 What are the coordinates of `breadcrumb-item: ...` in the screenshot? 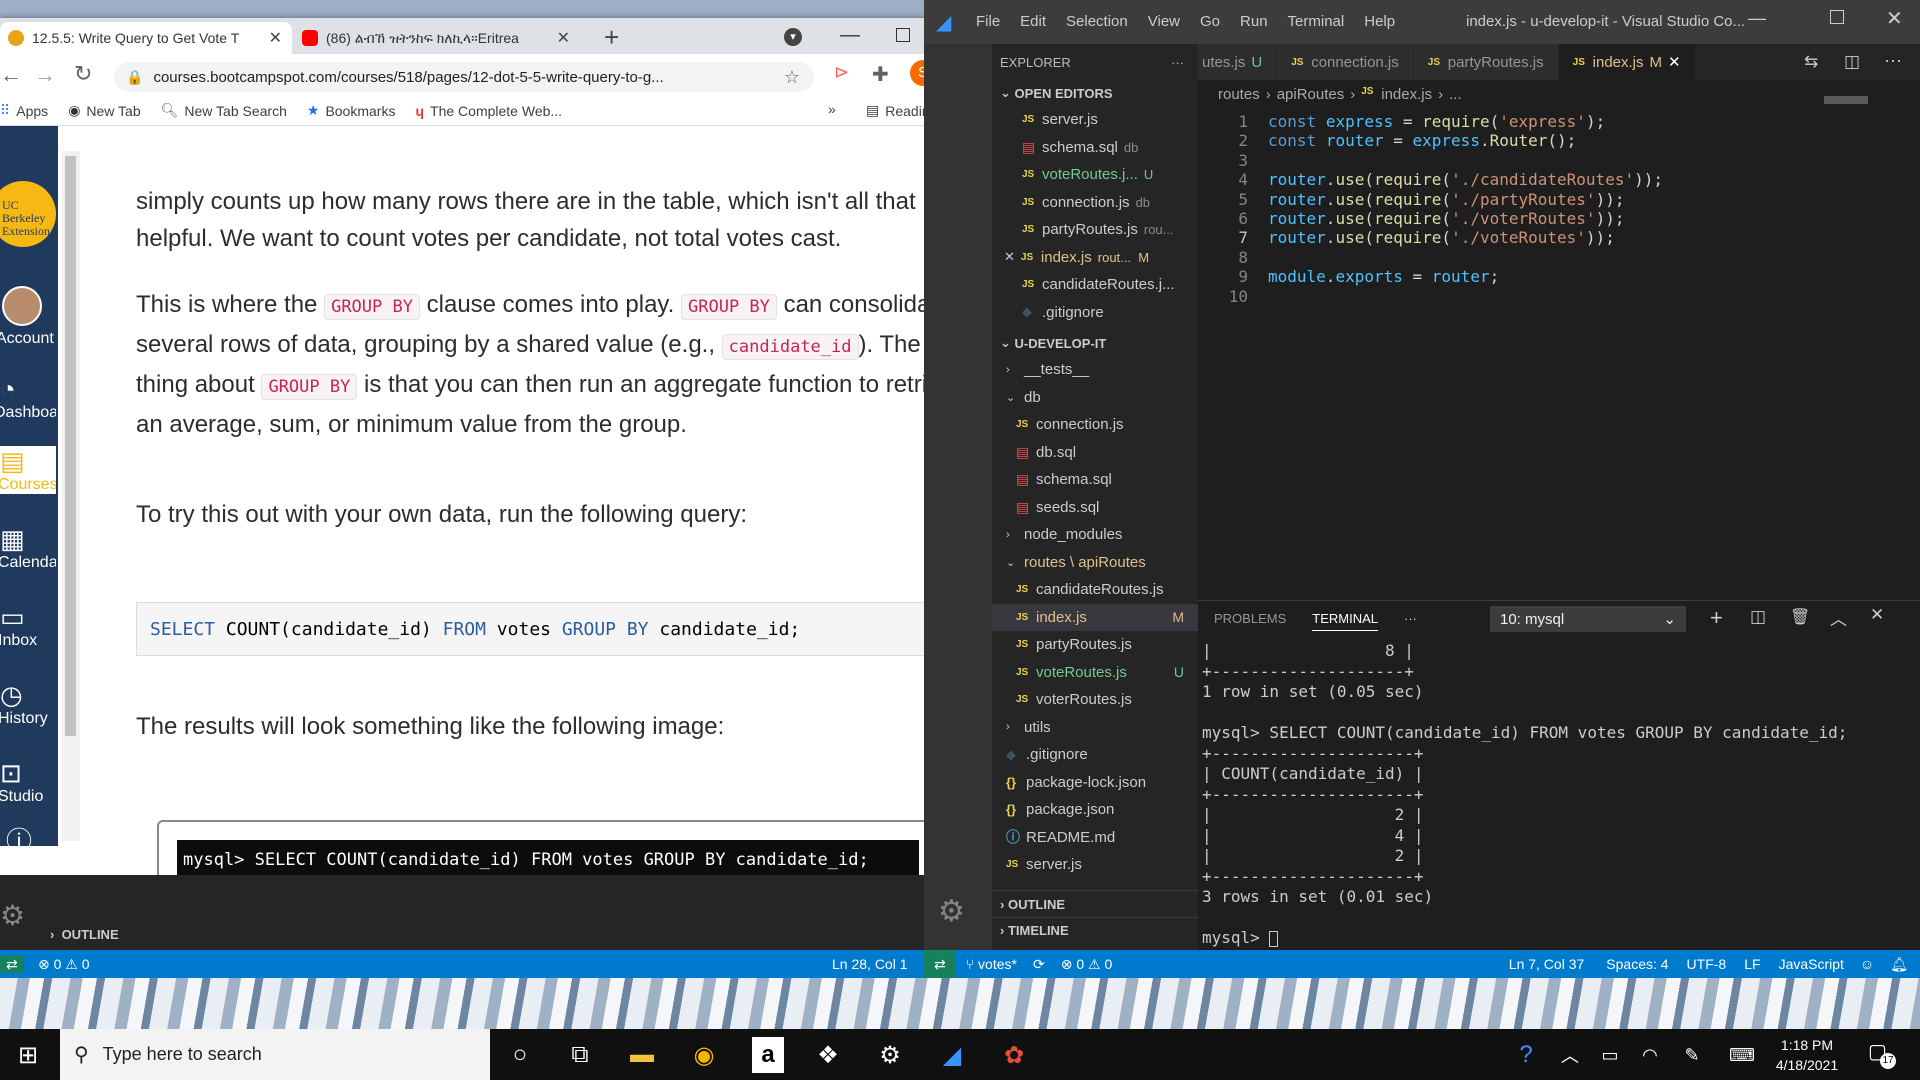 It's located at (1455, 94).